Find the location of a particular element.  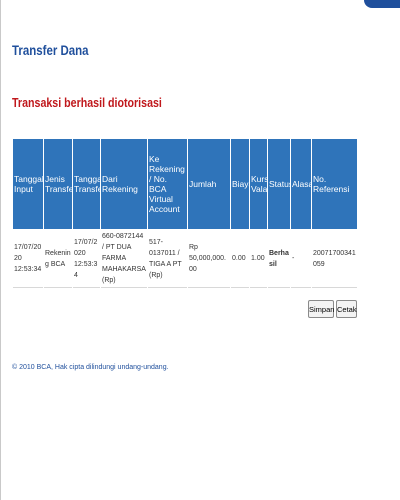

left-frame-border is located at coordinates (0, 250).